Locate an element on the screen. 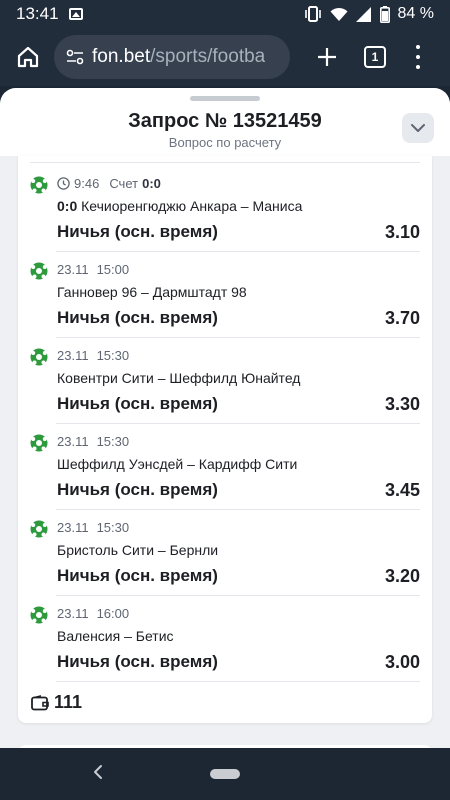 The image size is (450, 800). bet-meta: 9:46 Счет 0:0 is located at coordinates (109, 183).